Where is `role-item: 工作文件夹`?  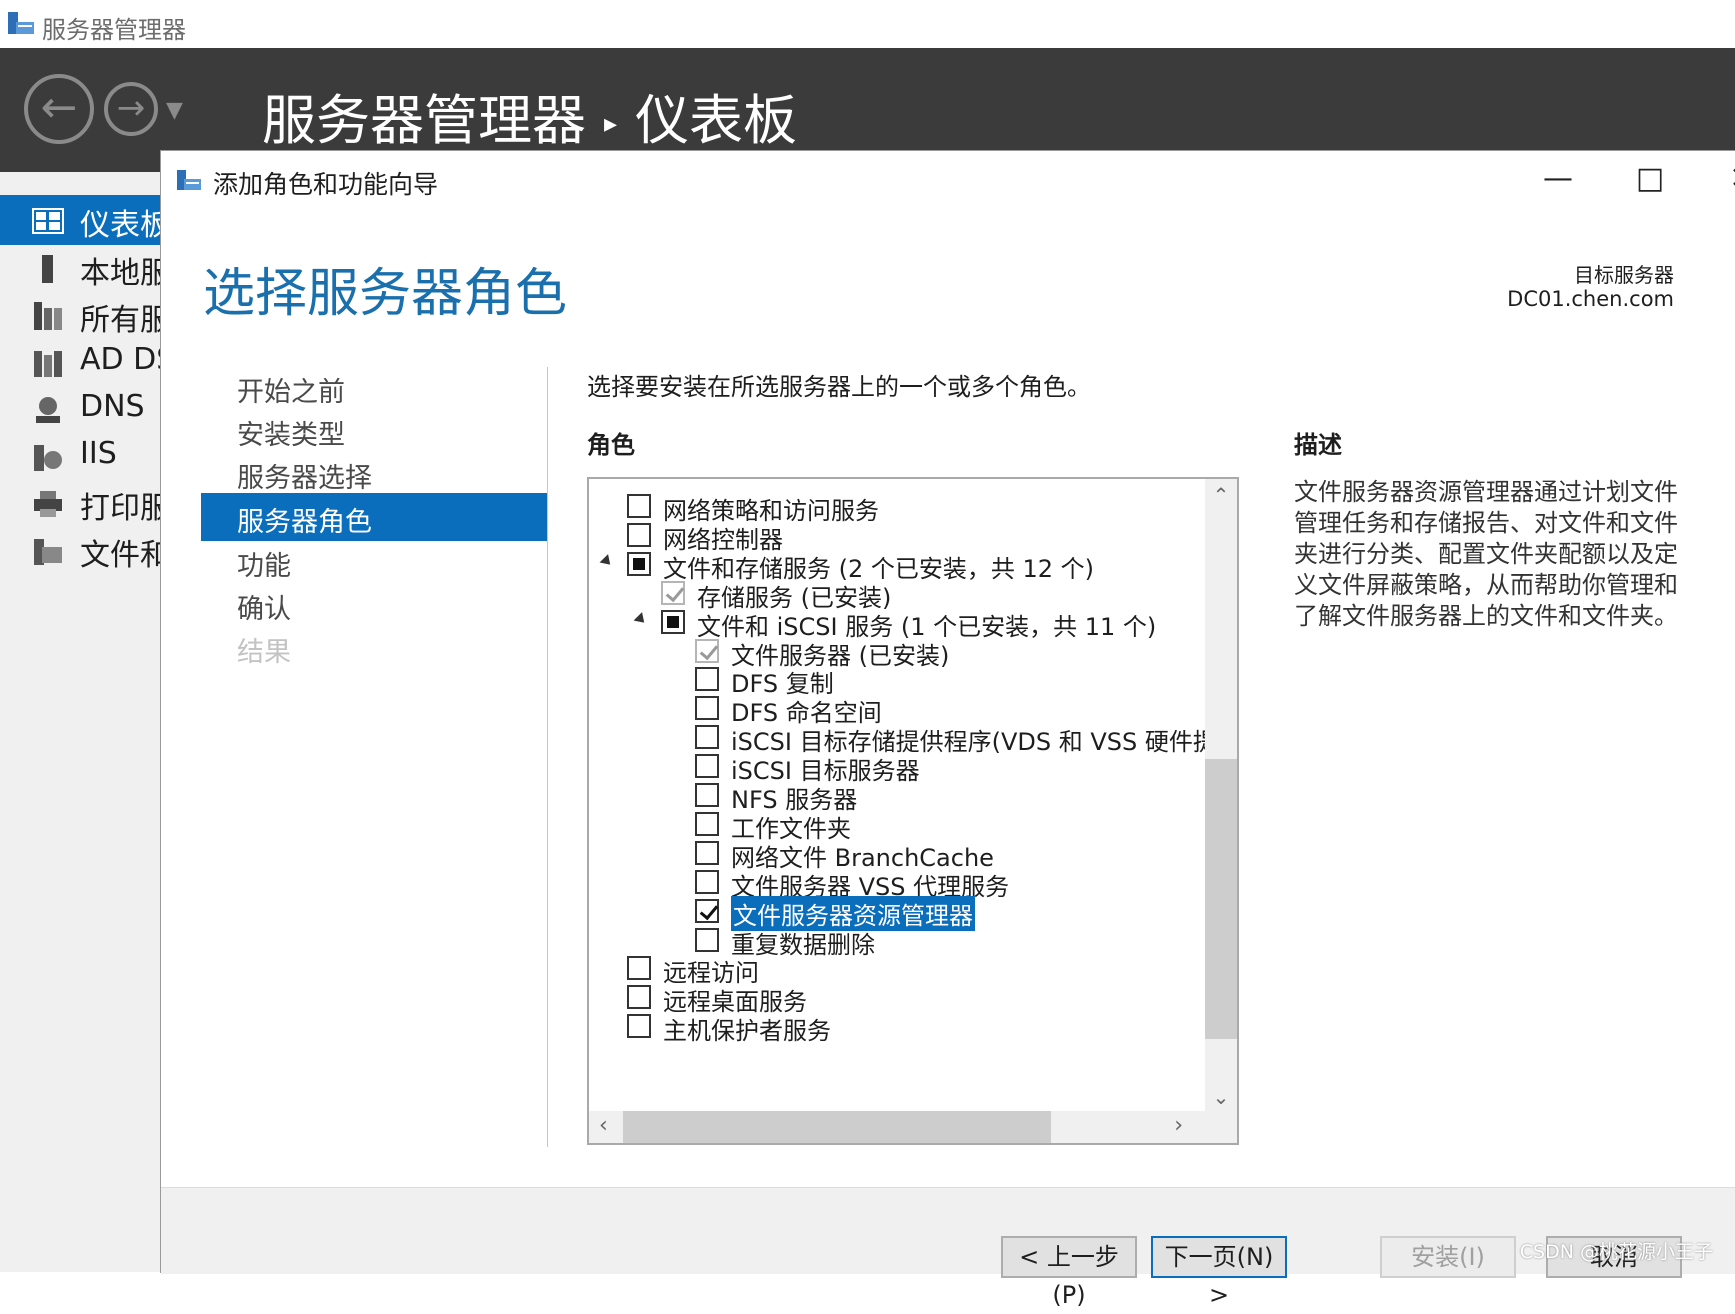
role-item: 工作文件夹 is located at coordinates (899, 826).